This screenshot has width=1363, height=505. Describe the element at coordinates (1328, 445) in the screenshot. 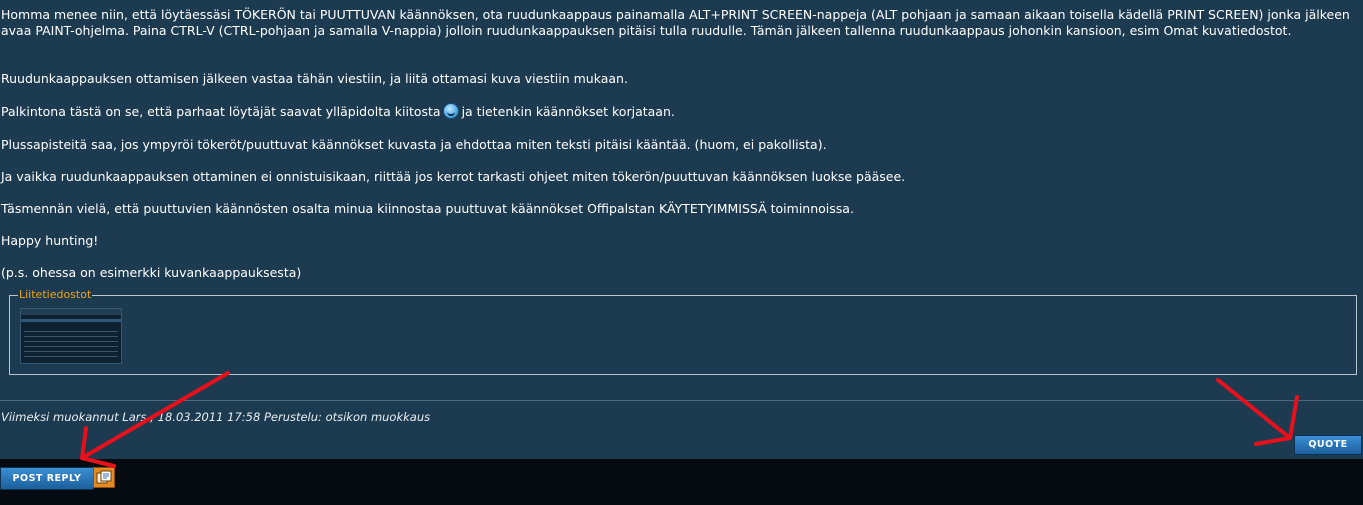

I see `quote-button: QUOTE` at that location.